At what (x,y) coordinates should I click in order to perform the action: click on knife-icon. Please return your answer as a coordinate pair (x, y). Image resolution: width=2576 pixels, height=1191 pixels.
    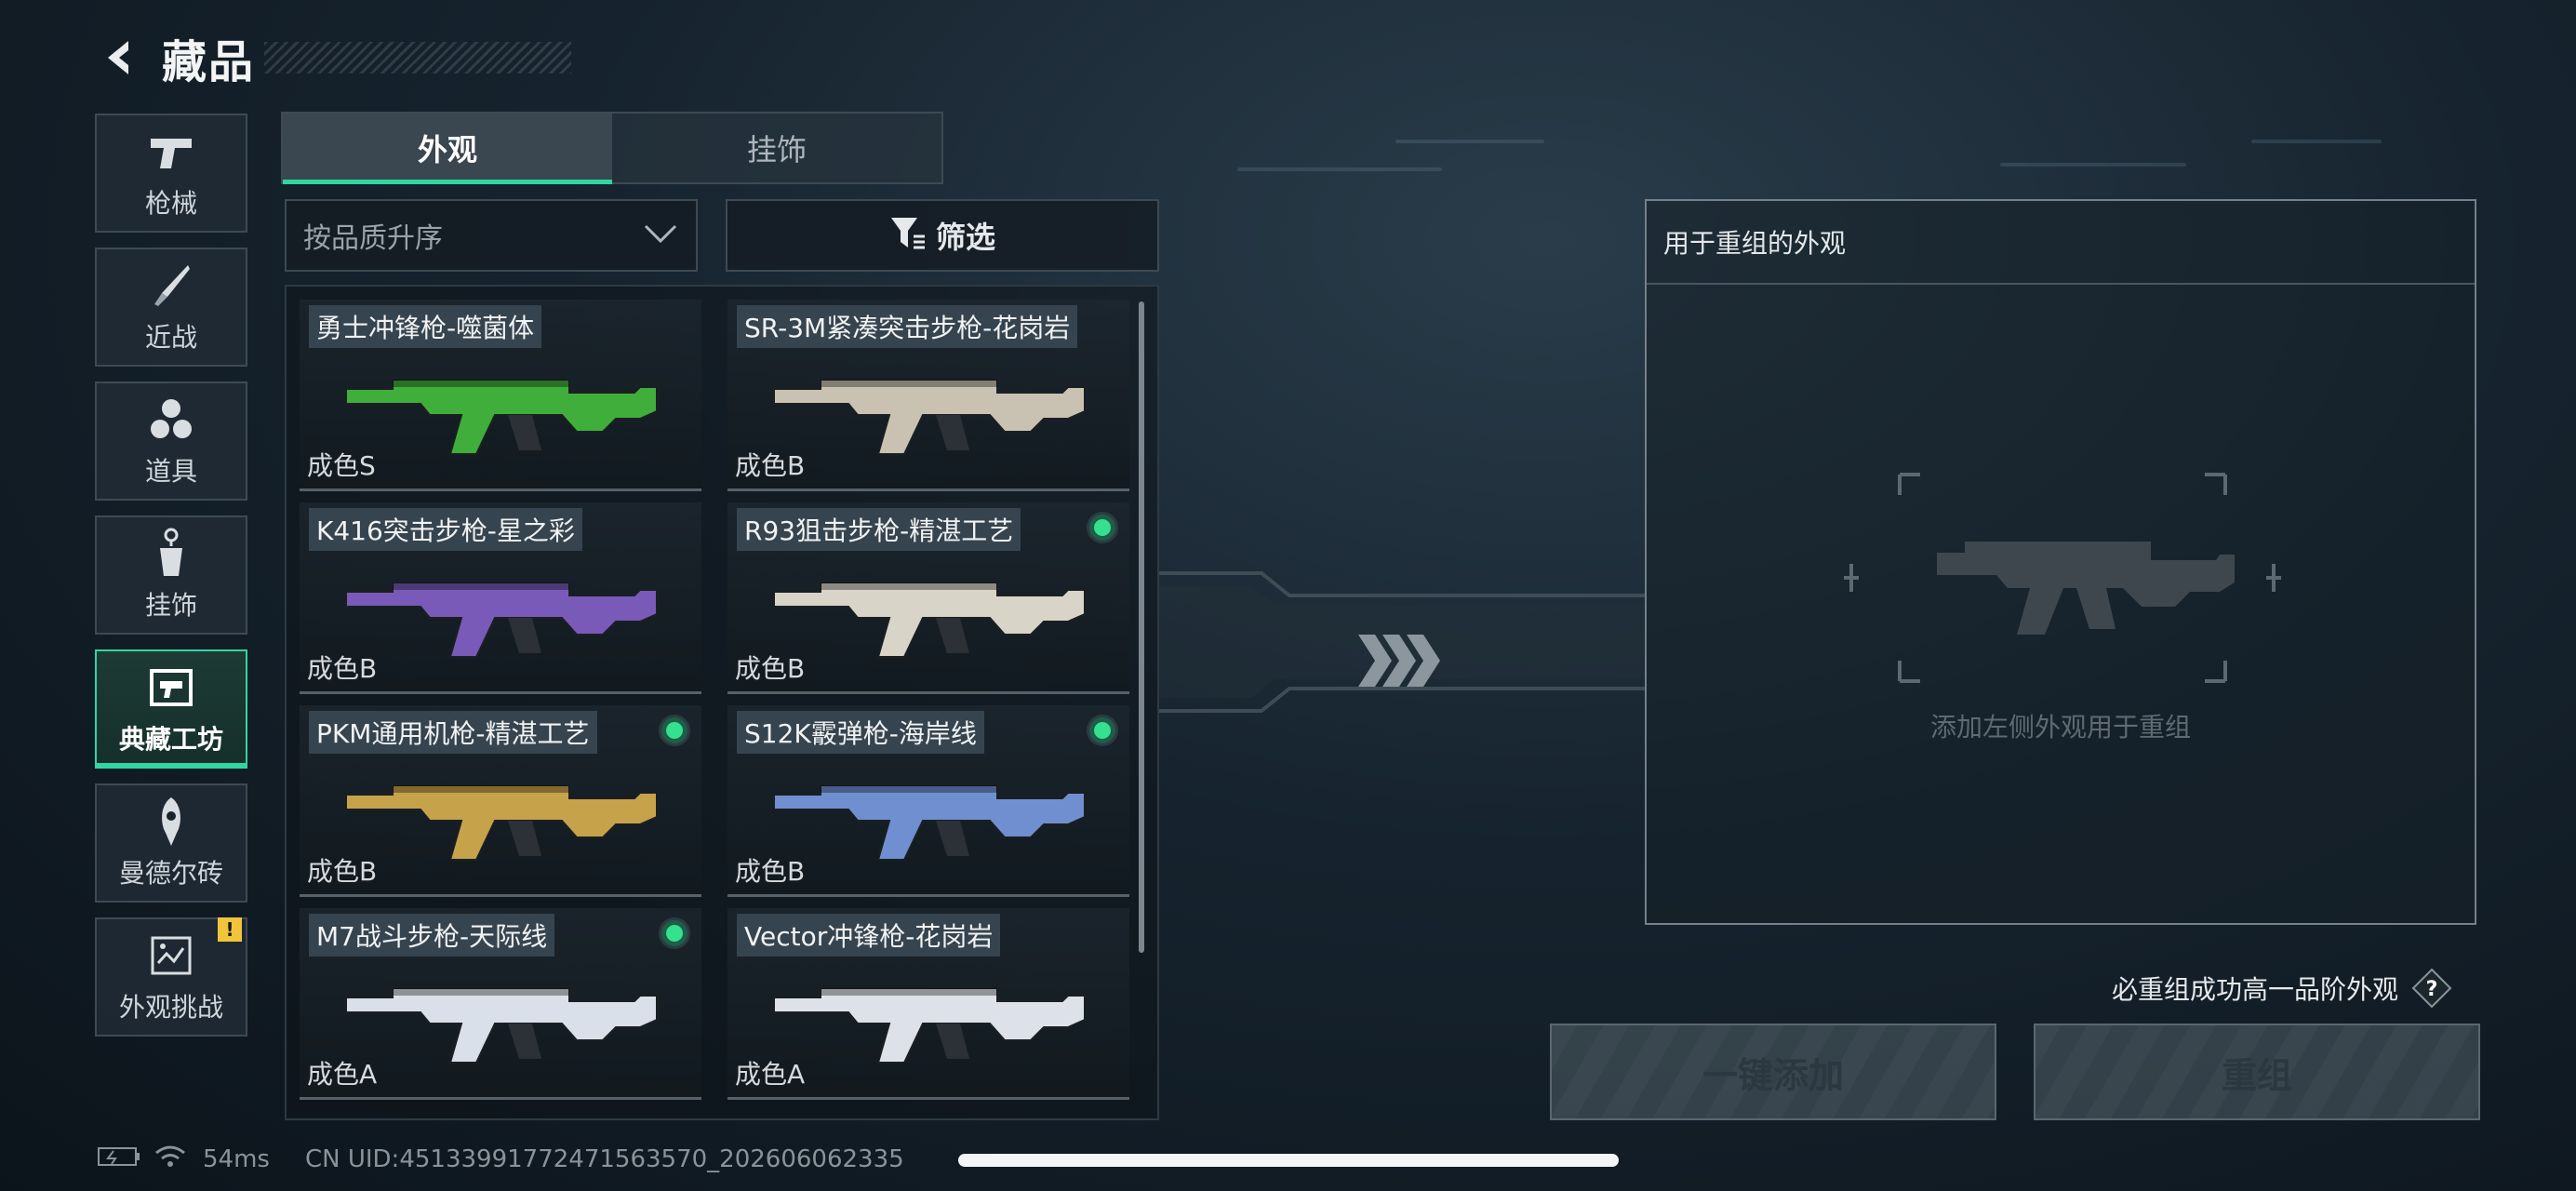
    Looking at the image, I should click on (171, 286).